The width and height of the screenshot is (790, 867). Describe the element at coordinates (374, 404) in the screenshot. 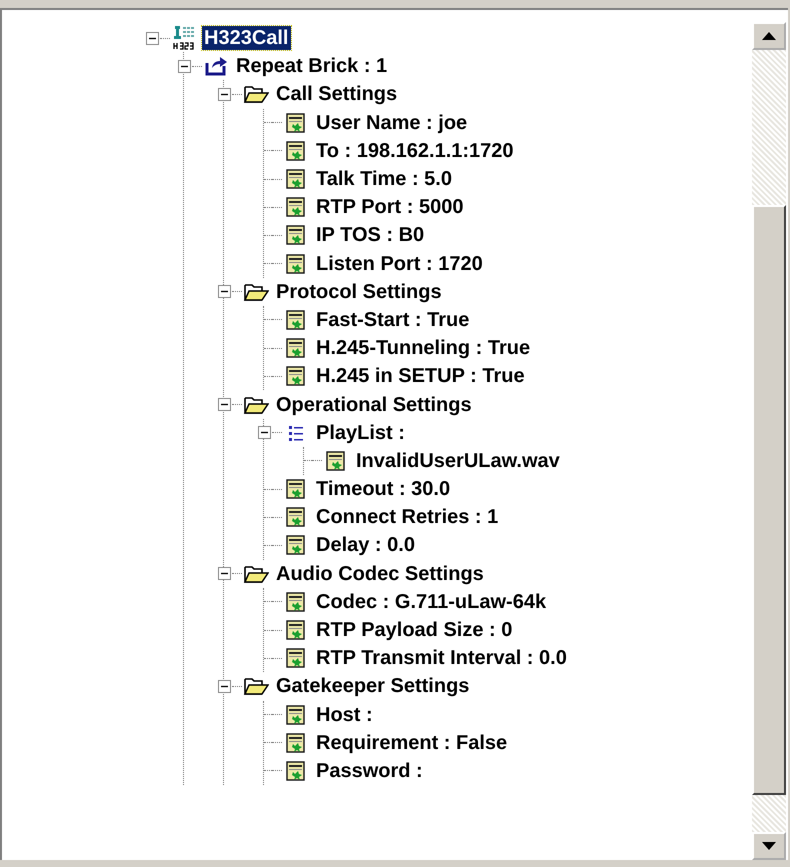

I see `tree-item: Operational Settings` at that location.